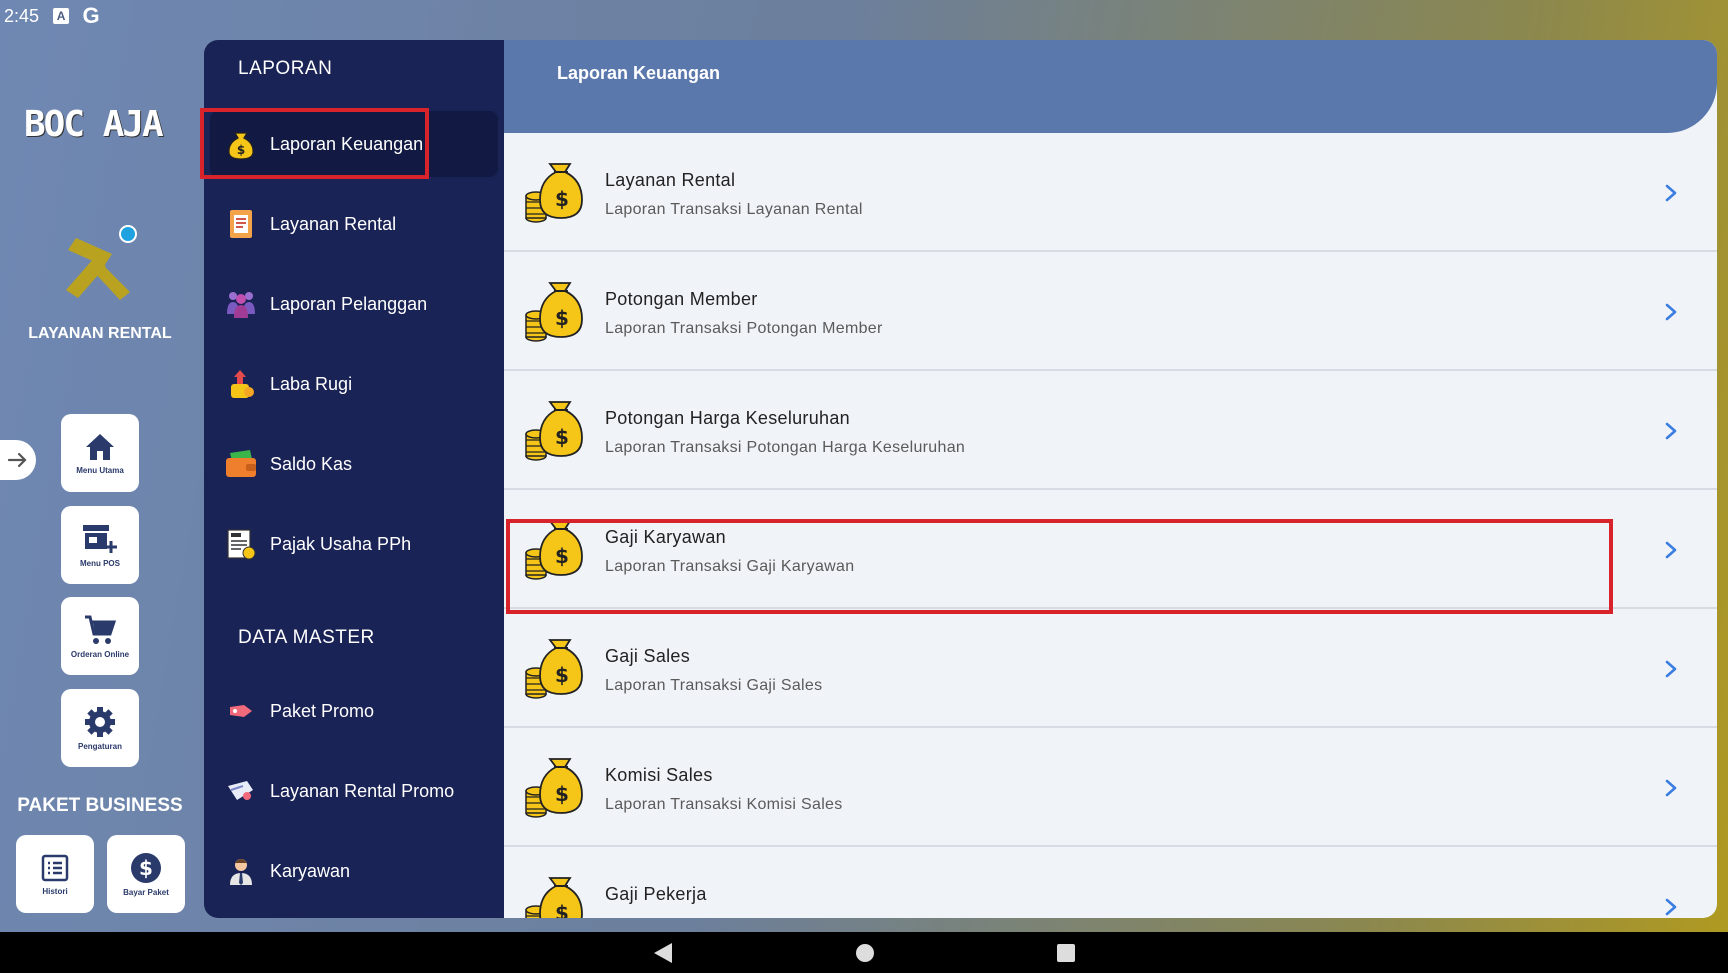 This screenshot has width=1728, height=973. What do you see at coordinates (734, 209) in the screenshot?
I see `row-subtitle: Laporan Transaksi Layanan Rental` at bounding box center [734, 209].